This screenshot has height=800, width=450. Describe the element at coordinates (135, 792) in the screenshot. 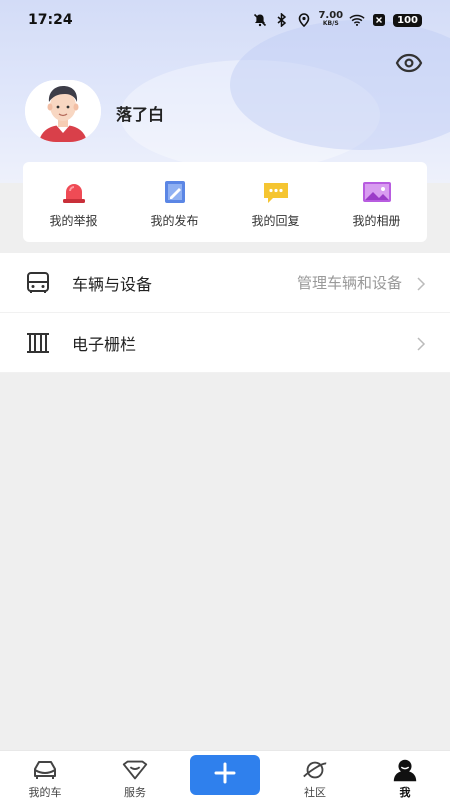

I see `tab-label: 服务` at that location.